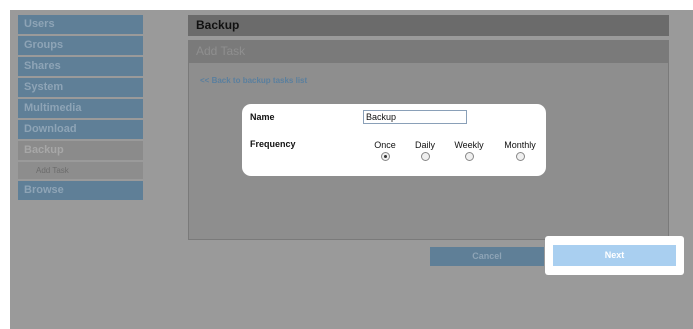 This screenshot has width=693, height=329. Describe the element at coordinates (469, 156) in the screenshot. I see `radio-weekly` at that location.